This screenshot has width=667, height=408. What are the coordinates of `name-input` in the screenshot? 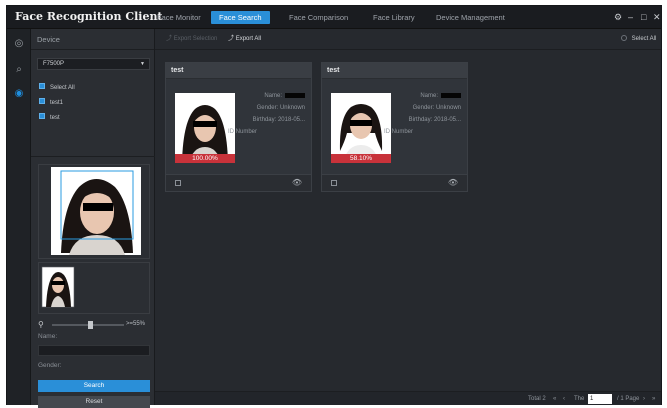 It's located at (94, 350).